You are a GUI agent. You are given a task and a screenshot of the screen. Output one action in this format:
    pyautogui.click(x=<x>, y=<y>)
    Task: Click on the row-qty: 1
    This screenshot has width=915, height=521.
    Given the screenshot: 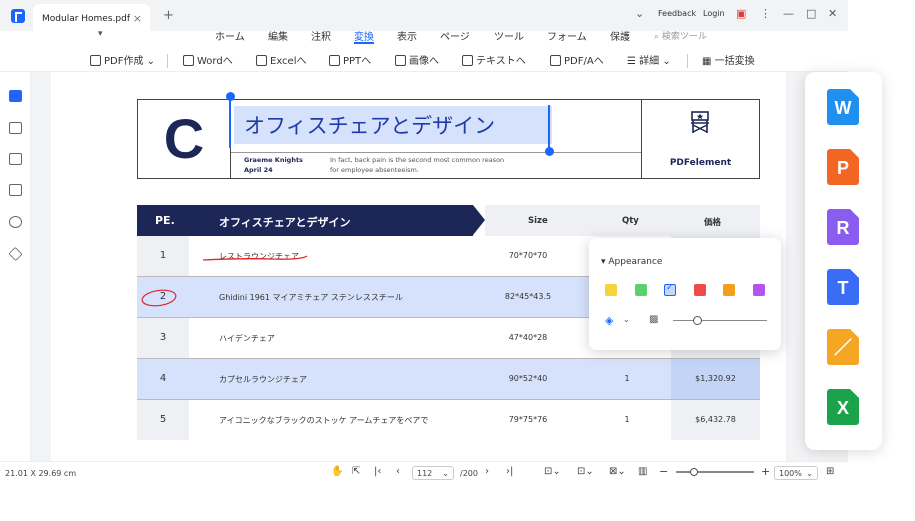 What is the action you would take?
    pyautogui.click(x=627, y=378)
    